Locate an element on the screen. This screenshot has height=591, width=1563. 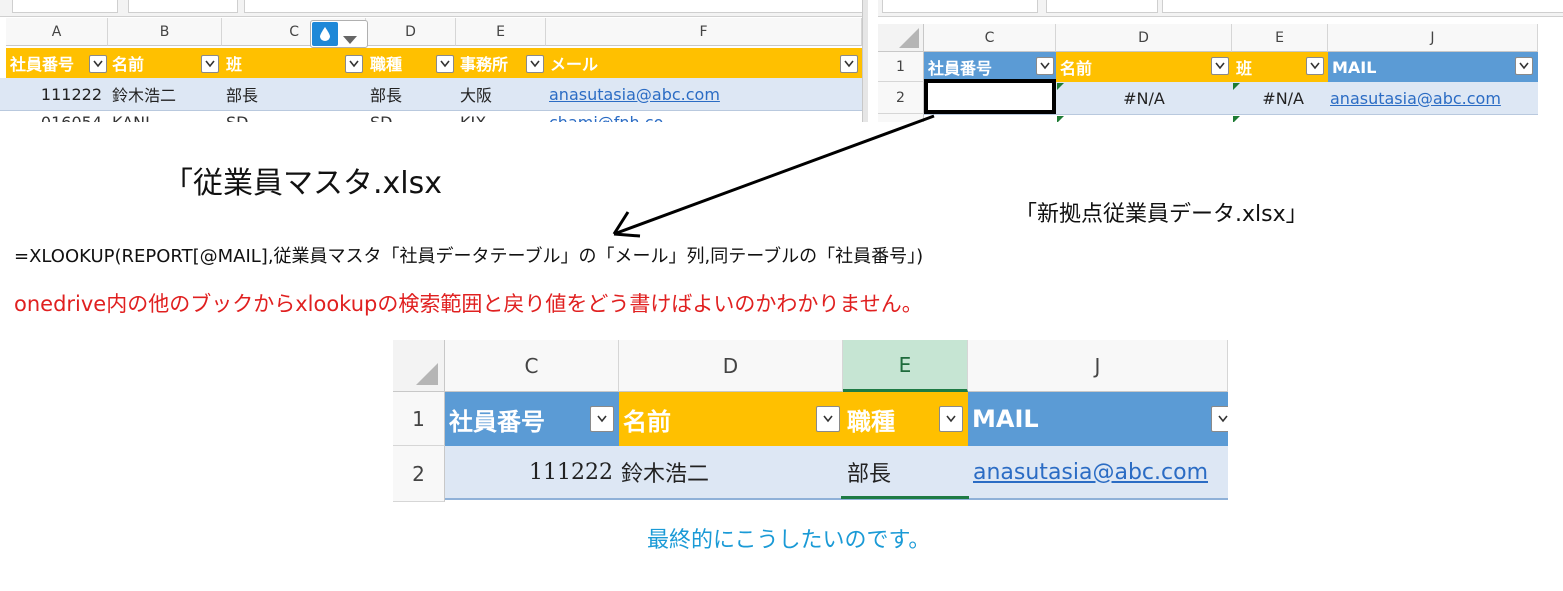
row-header-2: 2 is located at coordinates (419, 474).